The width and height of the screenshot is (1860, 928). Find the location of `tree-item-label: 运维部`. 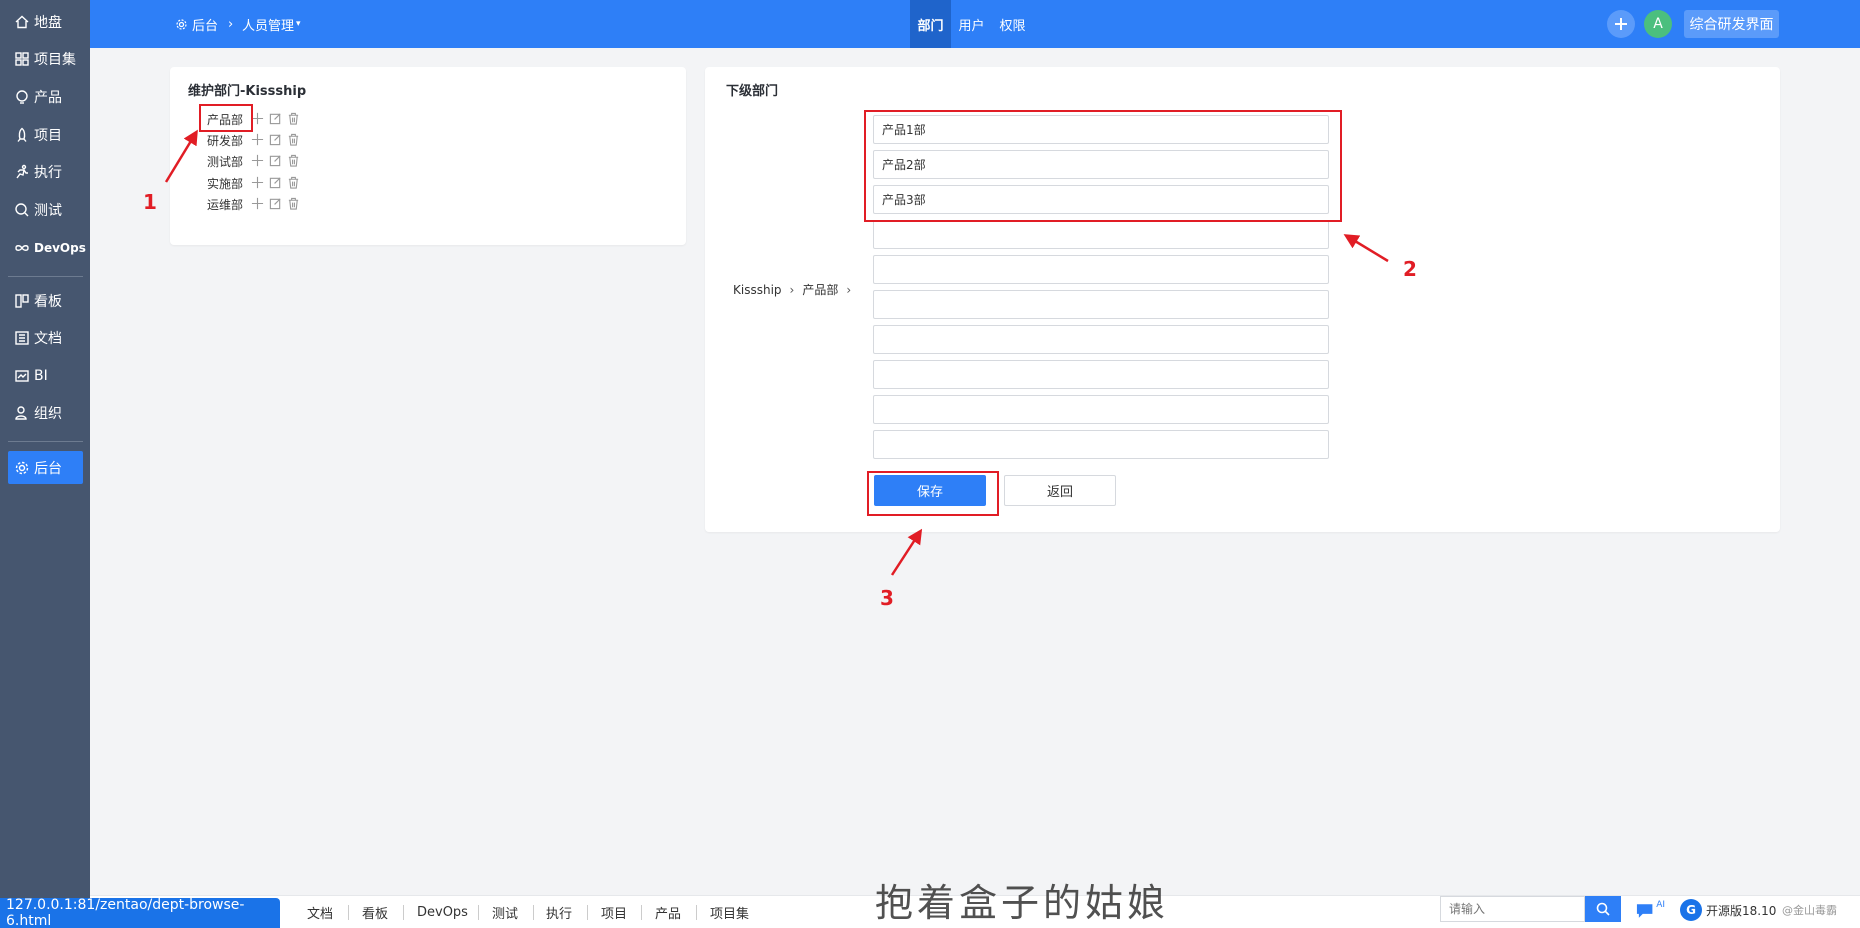

tree-item-label: 运维部 is located at coordinates (227, 204).